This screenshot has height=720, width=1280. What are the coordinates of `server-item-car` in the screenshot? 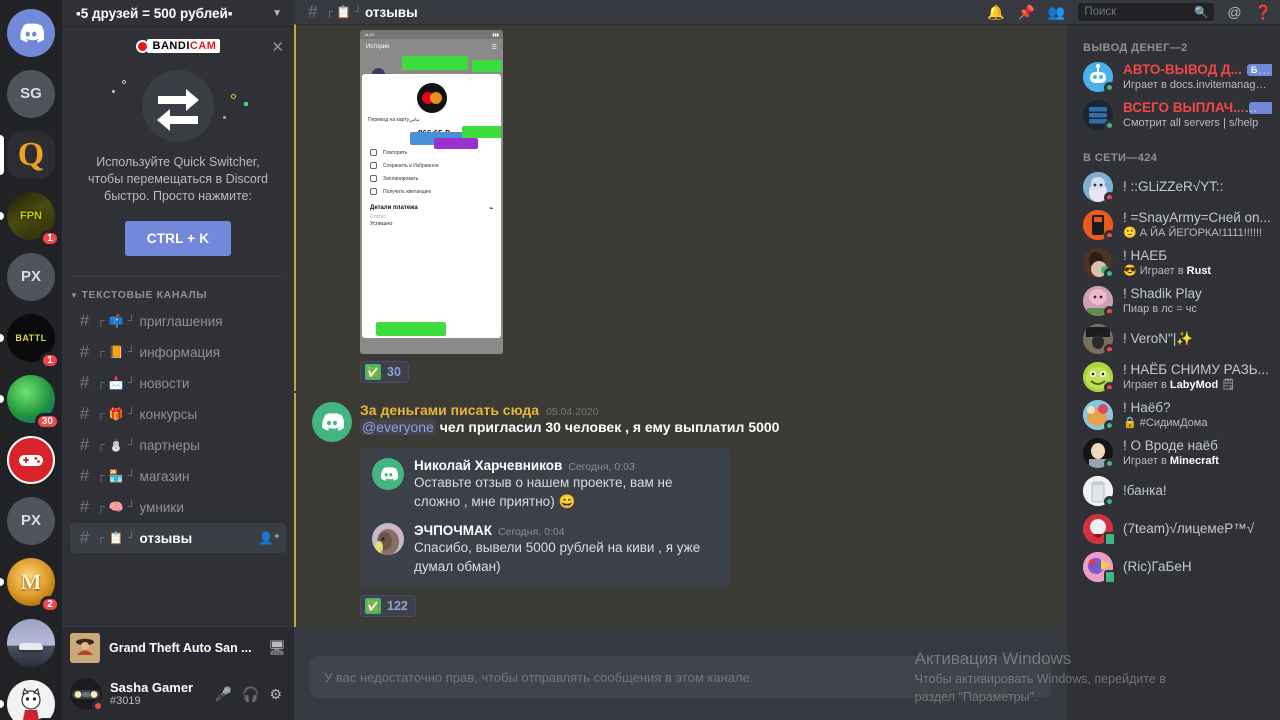 It's located at (31, 642).